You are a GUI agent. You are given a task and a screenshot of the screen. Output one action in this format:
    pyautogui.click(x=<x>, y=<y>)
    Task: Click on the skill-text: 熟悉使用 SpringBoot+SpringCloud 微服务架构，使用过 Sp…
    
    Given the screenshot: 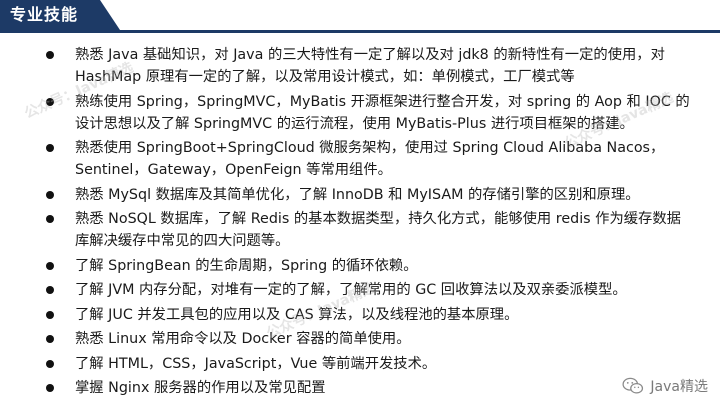 What is the action you would take?
    pyautogui.click(x=370, y=159)
    